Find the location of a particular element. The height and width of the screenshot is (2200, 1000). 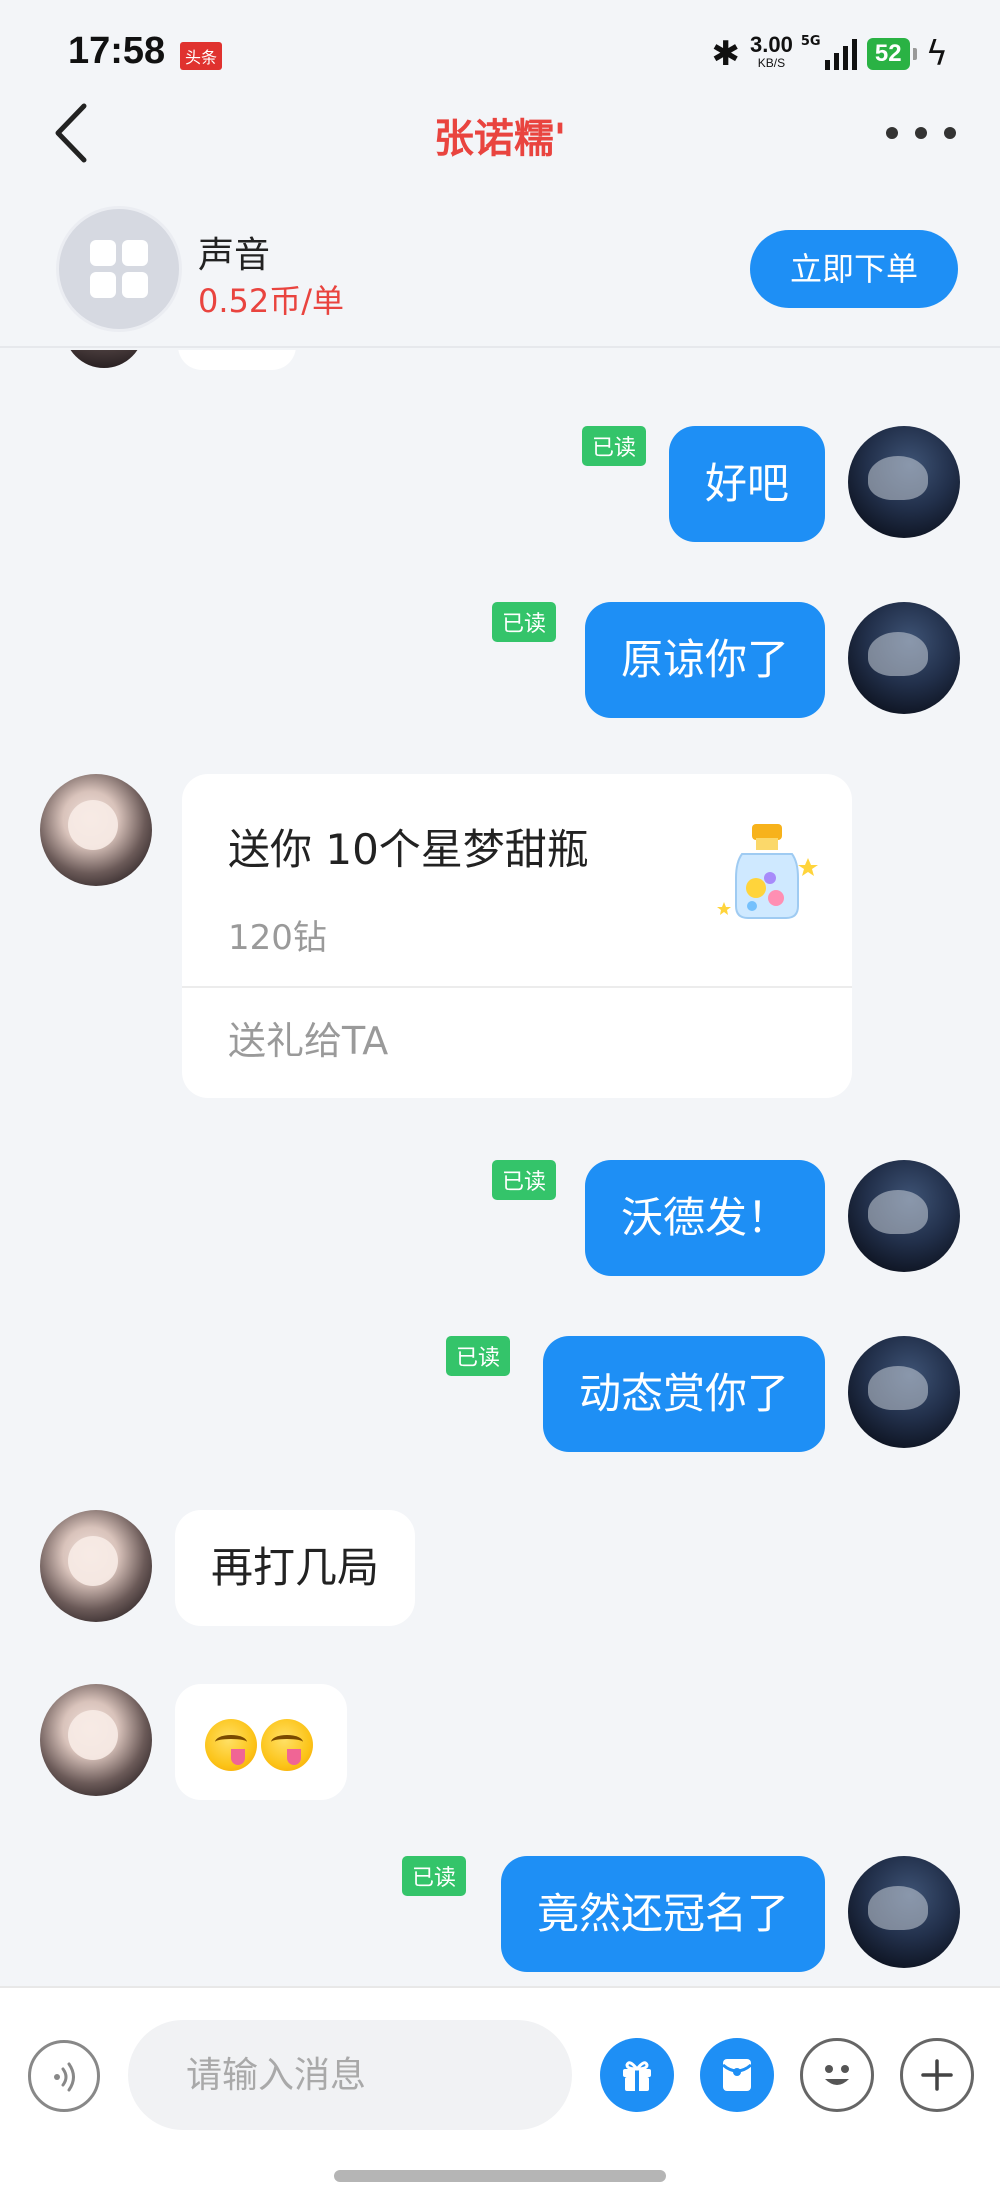

gift-title: 送你 10个星梦甜瓶 is located at coordinates (408, 849).